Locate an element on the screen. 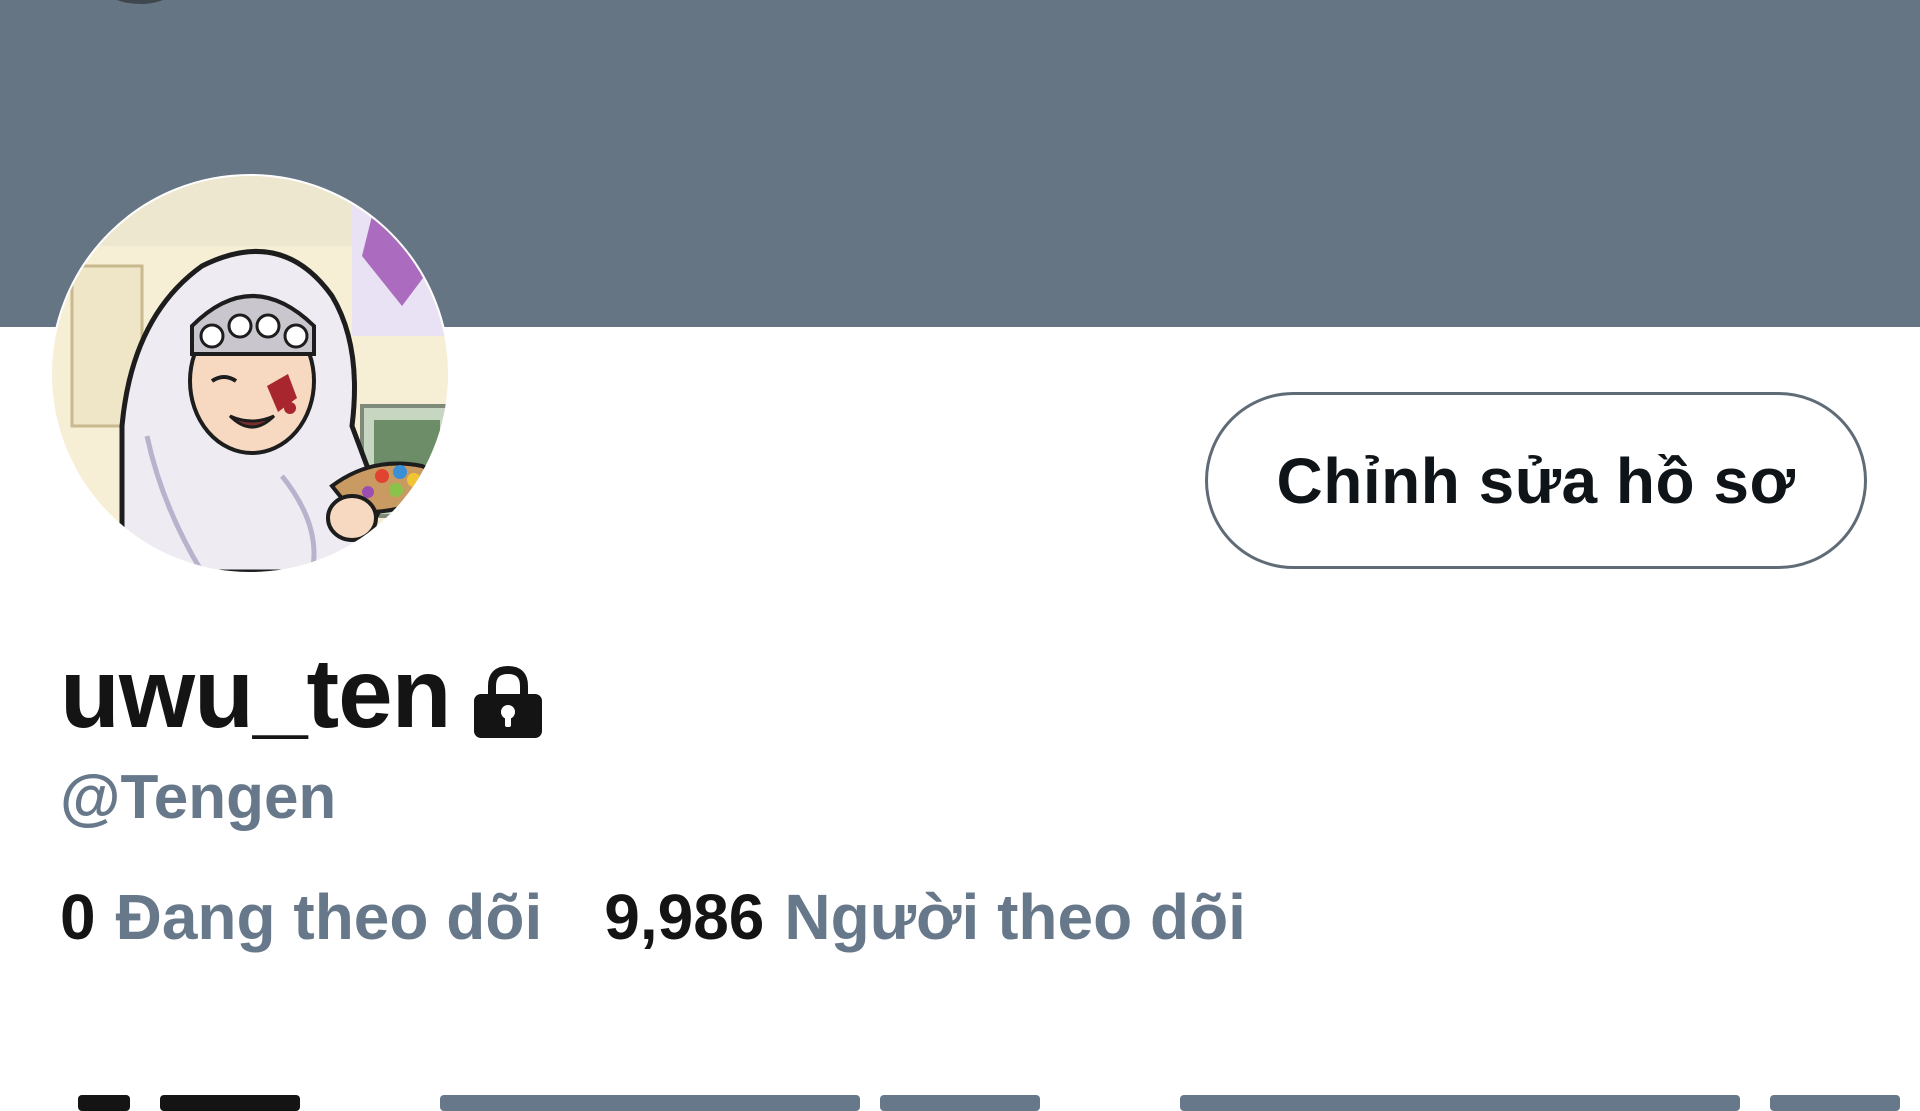  following-label: Đang theo dõi is located at coordinates (329, 917).